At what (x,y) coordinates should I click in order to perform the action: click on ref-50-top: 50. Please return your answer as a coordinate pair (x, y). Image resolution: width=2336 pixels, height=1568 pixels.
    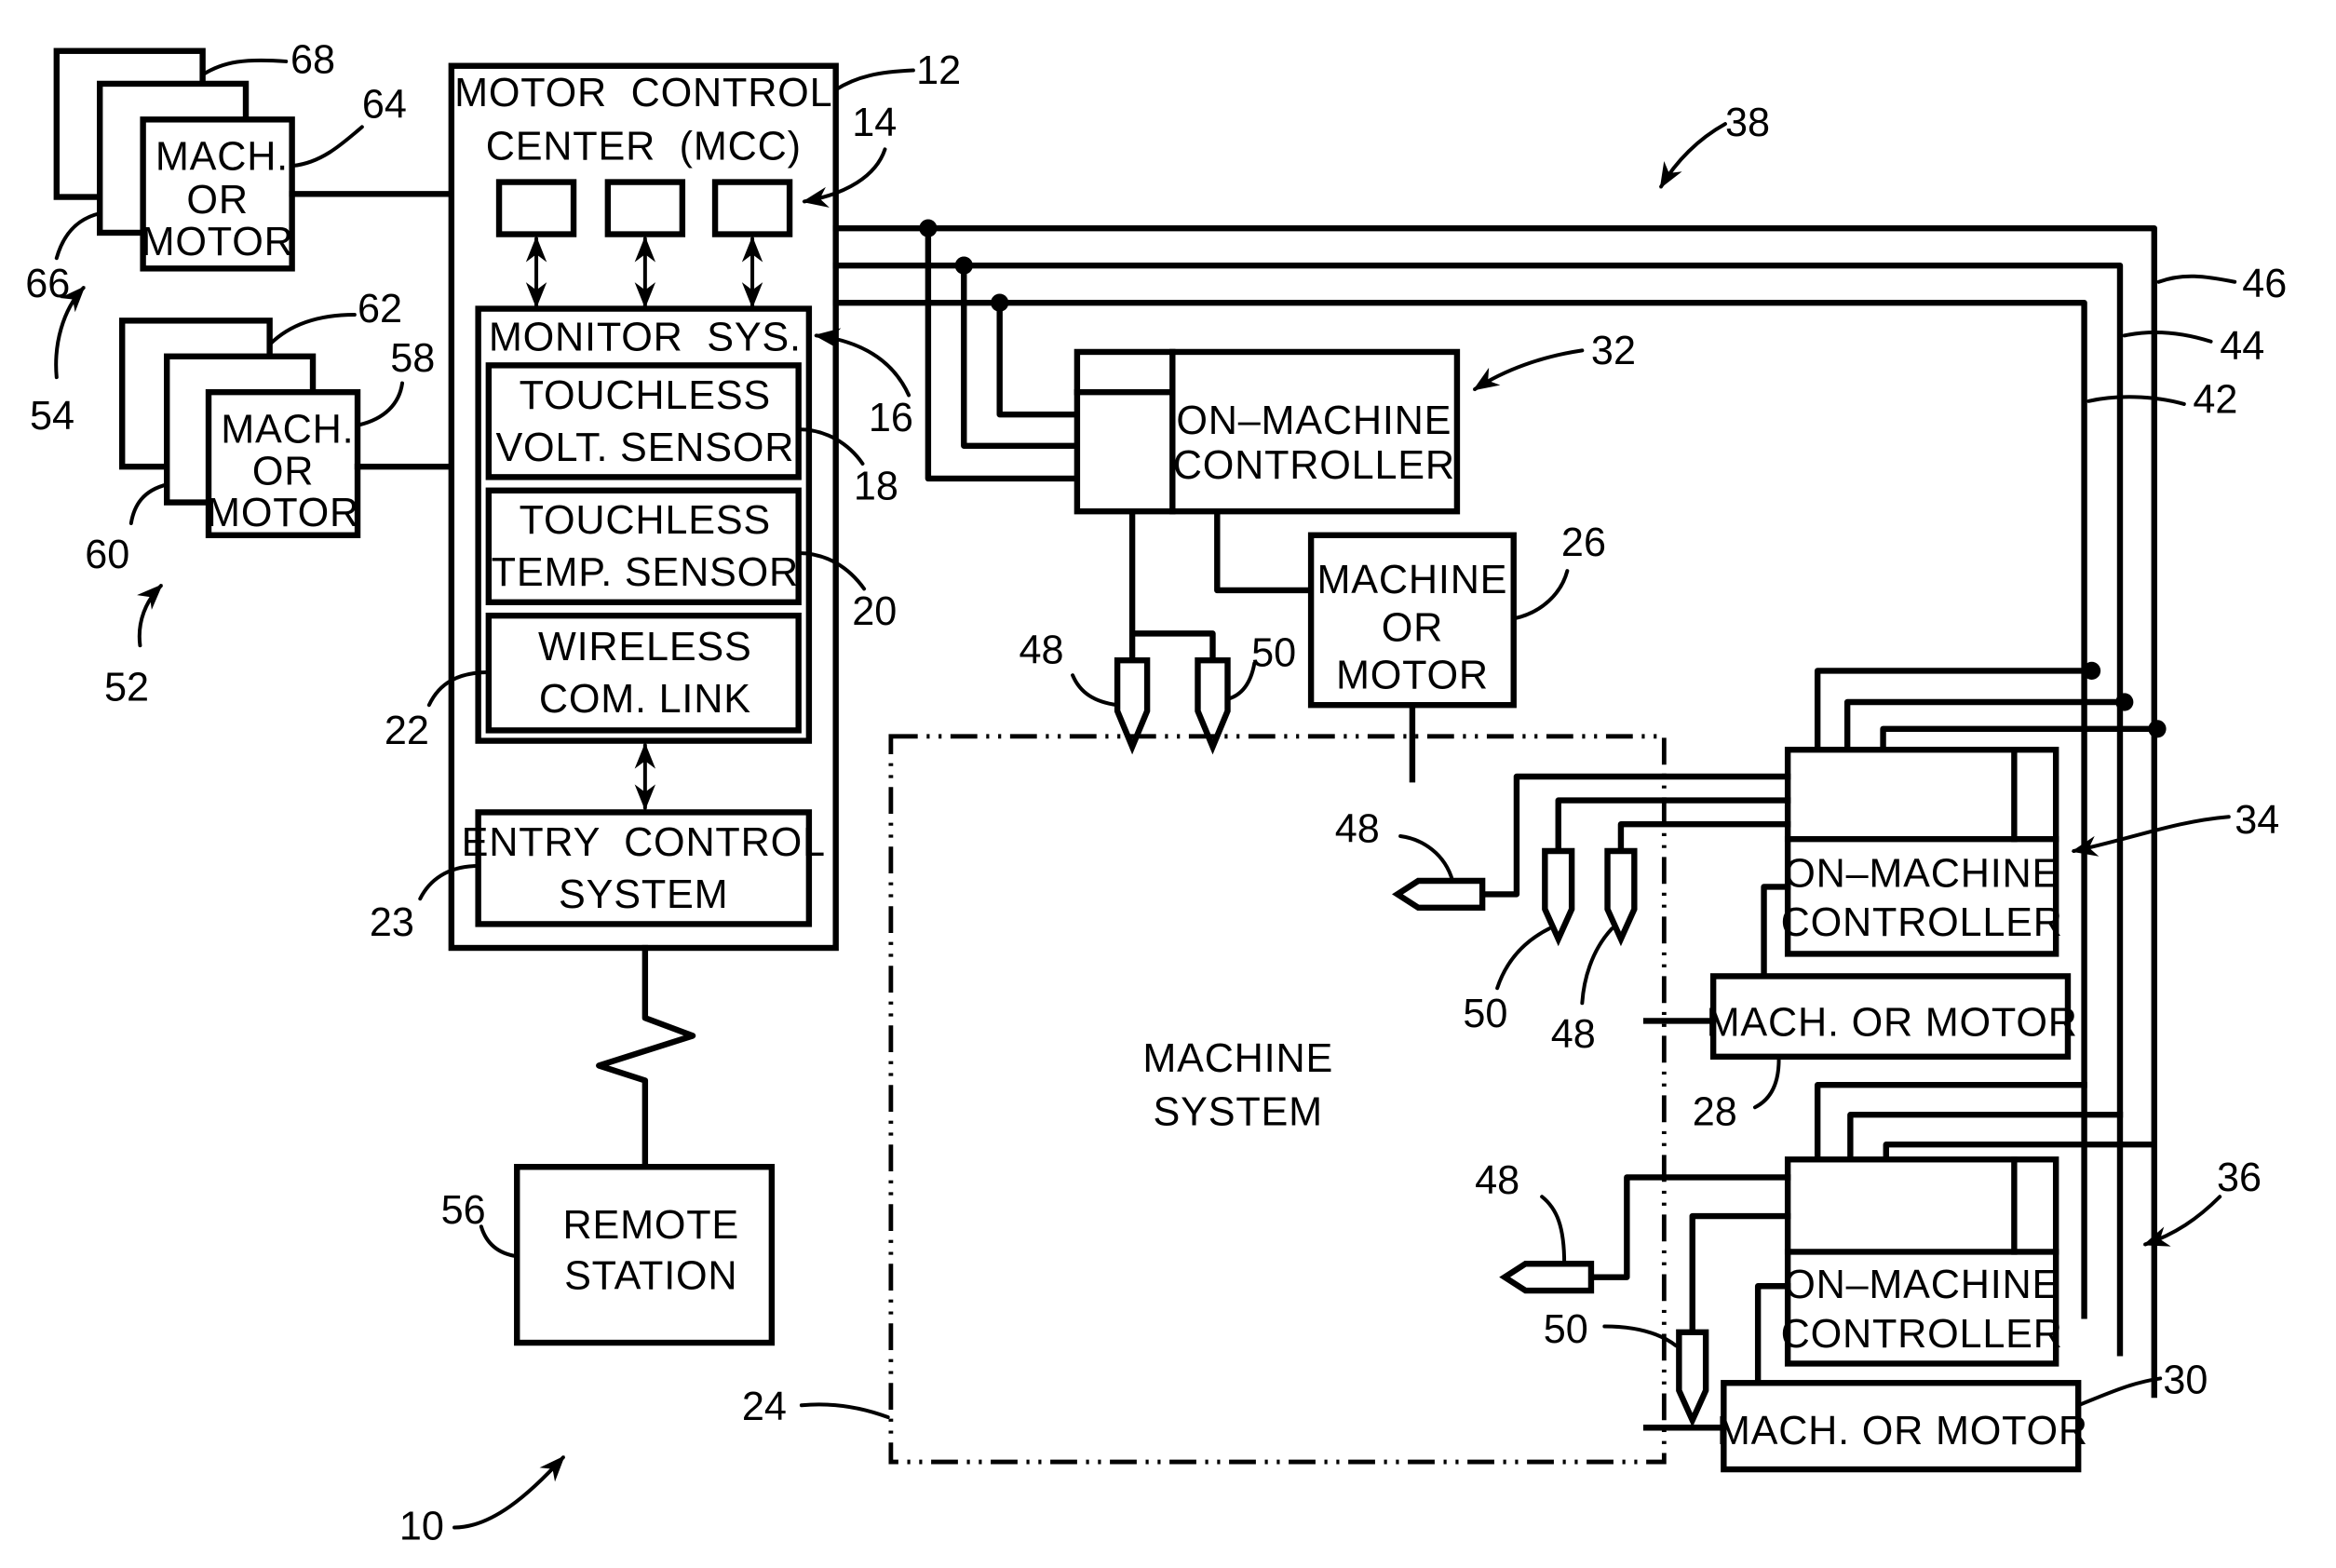
    Looking at the image, I should click on (1273, 653).